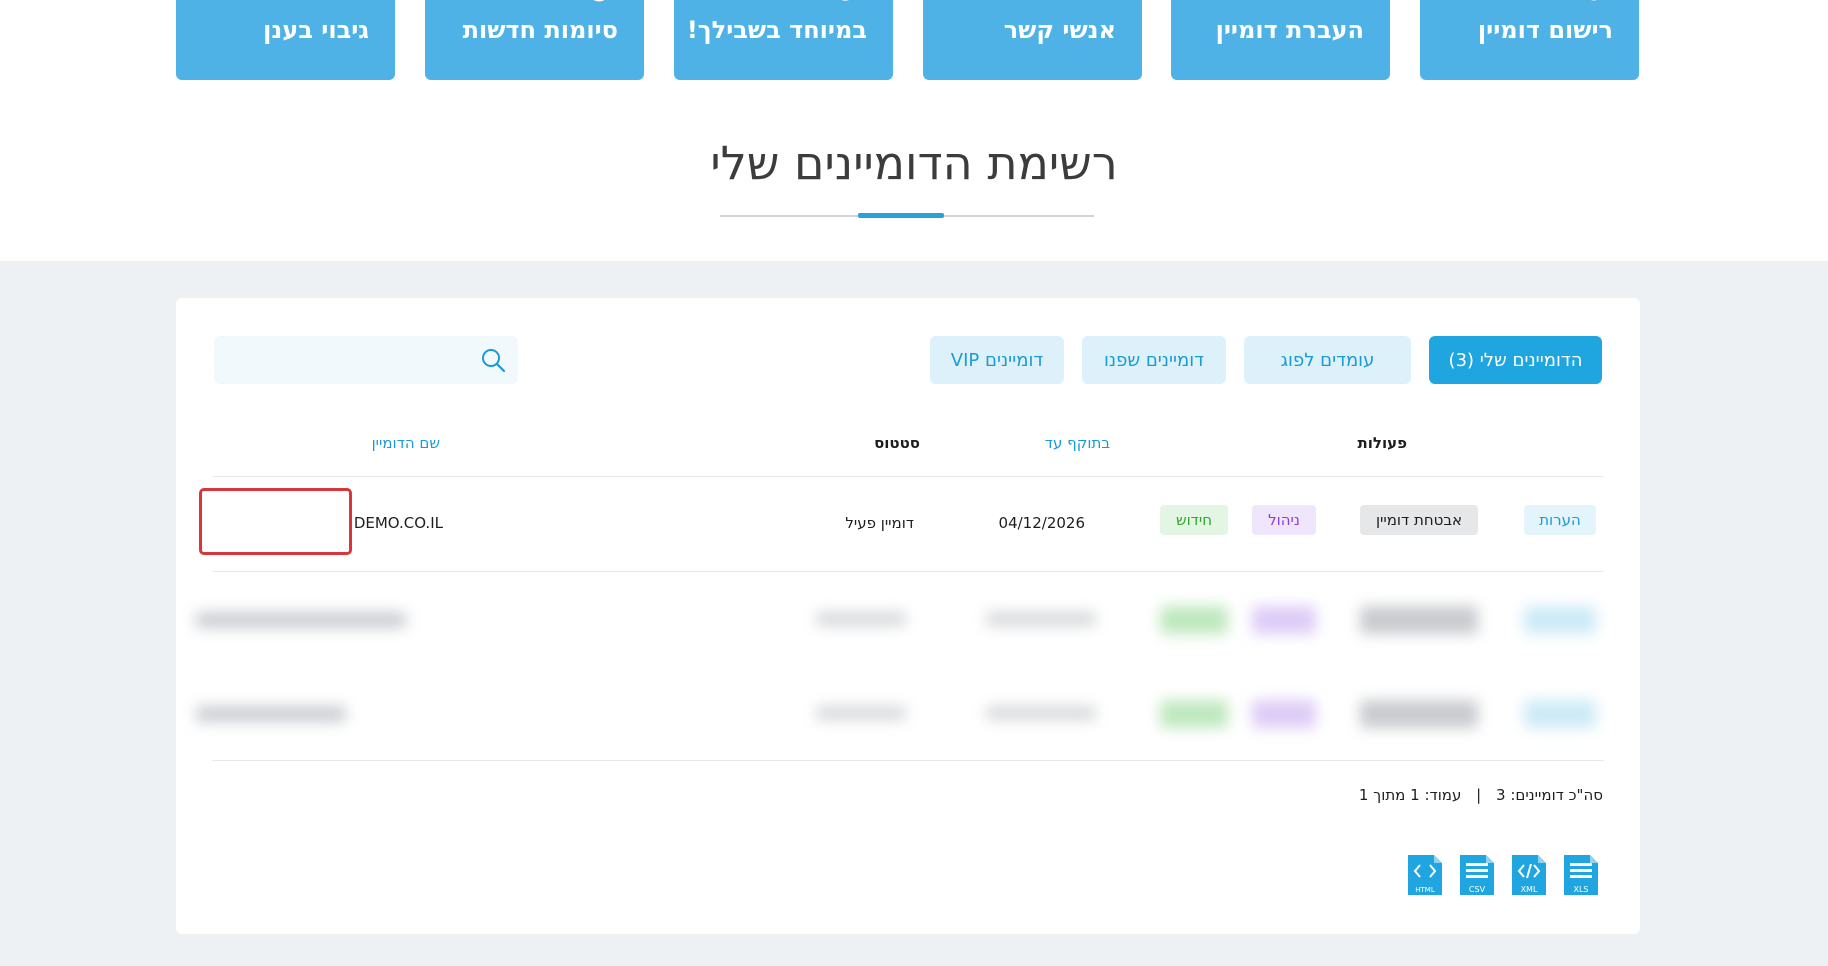 This screenshot has width=1828, height=966. What do you see at coordinates (1194, 520) in the screenshot?
I see `renew-button: חידוש` at bounding box center [1194, 520].